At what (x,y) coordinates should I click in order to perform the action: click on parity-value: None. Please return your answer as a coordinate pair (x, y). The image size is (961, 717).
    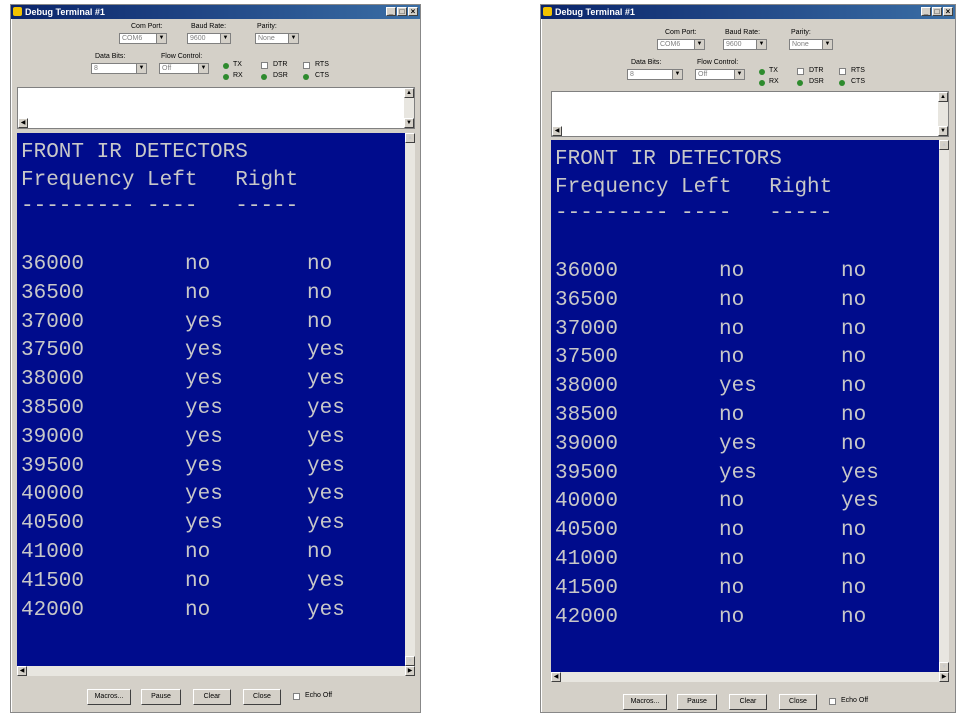
    Looking at the image, I should click on (800, 44).